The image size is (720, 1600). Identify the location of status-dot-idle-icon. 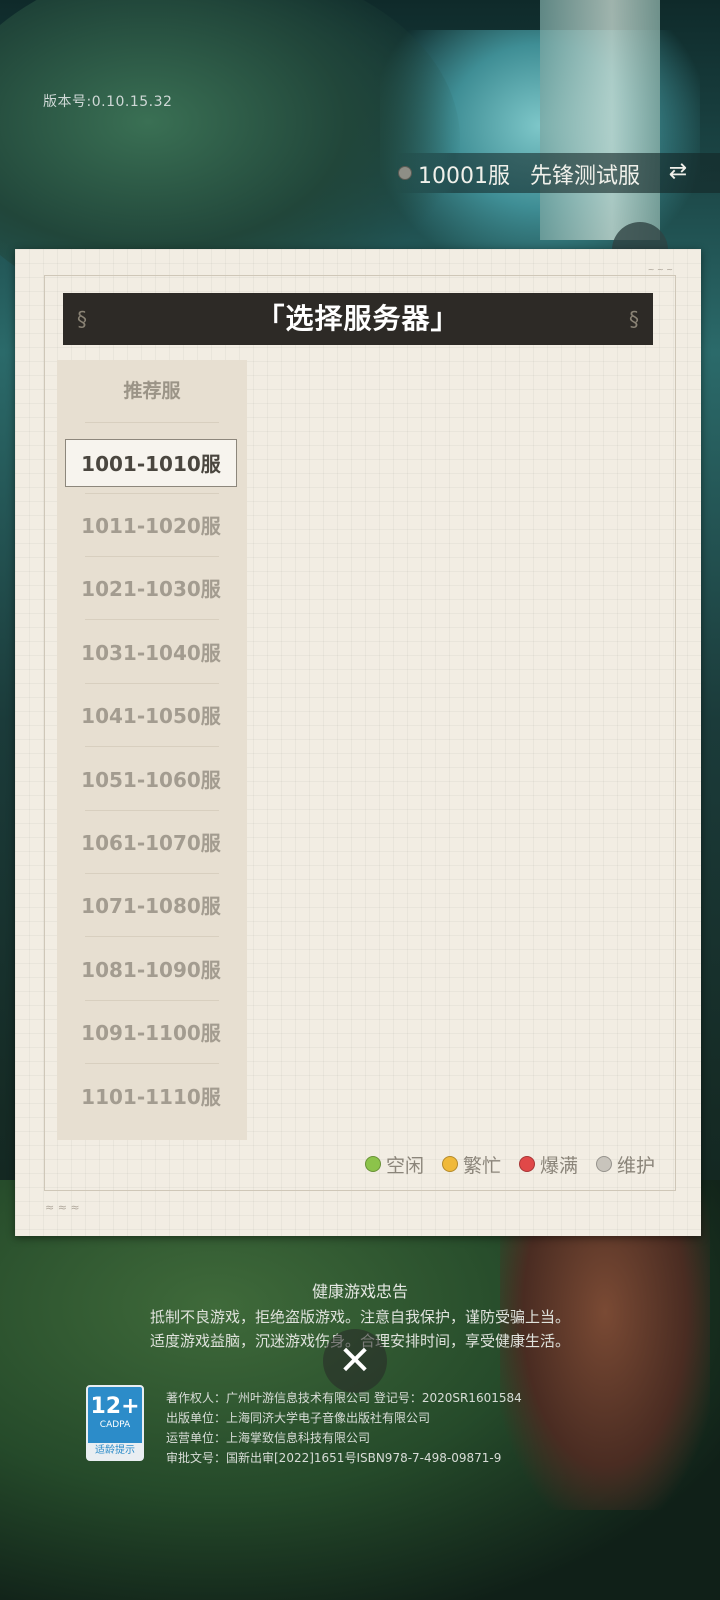
(372, 1164).